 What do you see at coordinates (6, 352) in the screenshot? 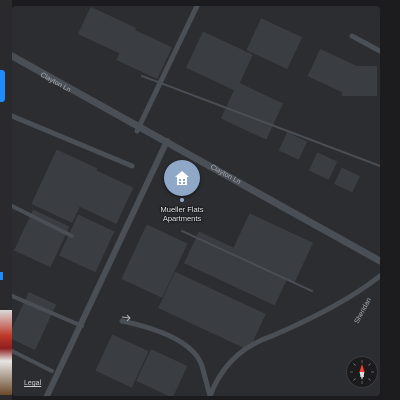
I see `sidebar-photo-thumbnail` at bounding box center [6, 352].